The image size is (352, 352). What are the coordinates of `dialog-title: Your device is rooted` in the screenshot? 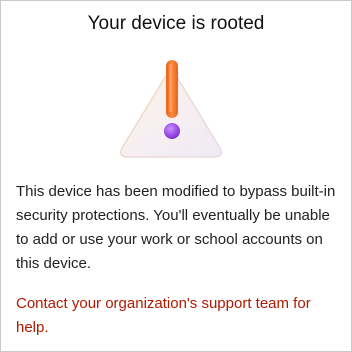 It's located at (176, 23).